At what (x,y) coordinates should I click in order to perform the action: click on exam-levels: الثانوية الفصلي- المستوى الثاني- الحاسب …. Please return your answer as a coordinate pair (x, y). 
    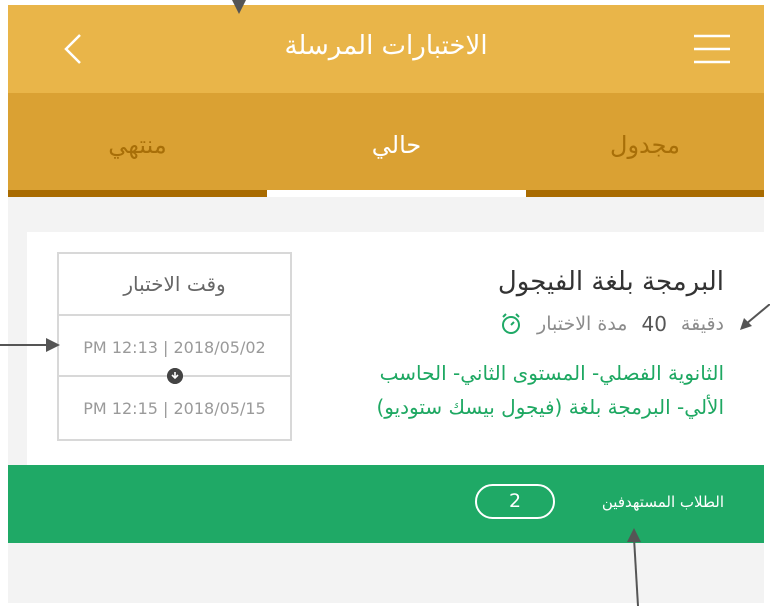
    Looking at the image, I should click on (534, 390).